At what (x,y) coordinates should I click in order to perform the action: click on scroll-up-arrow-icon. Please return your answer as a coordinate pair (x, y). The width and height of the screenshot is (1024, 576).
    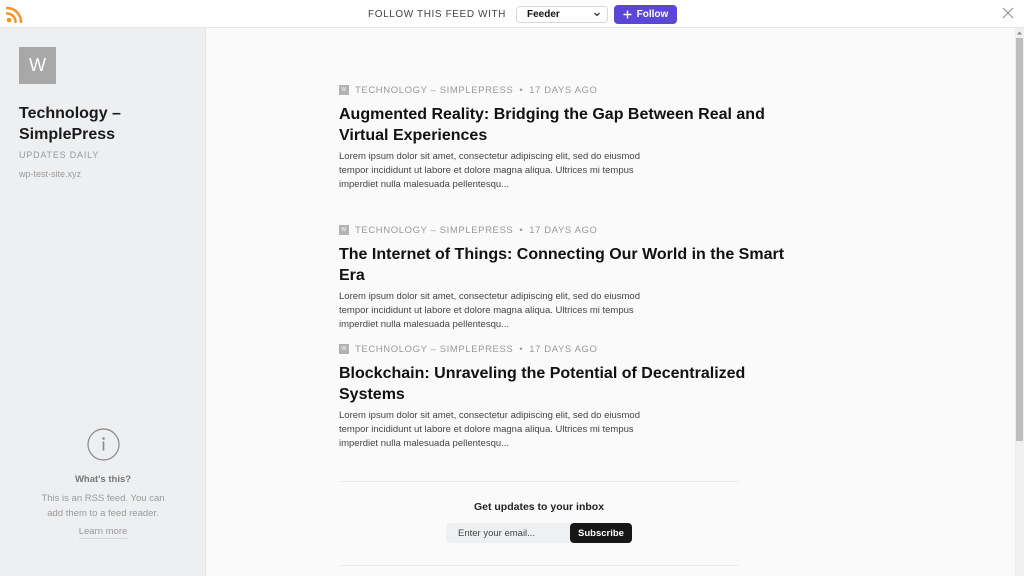
    Looking at the image, I should click on (1019, 33).